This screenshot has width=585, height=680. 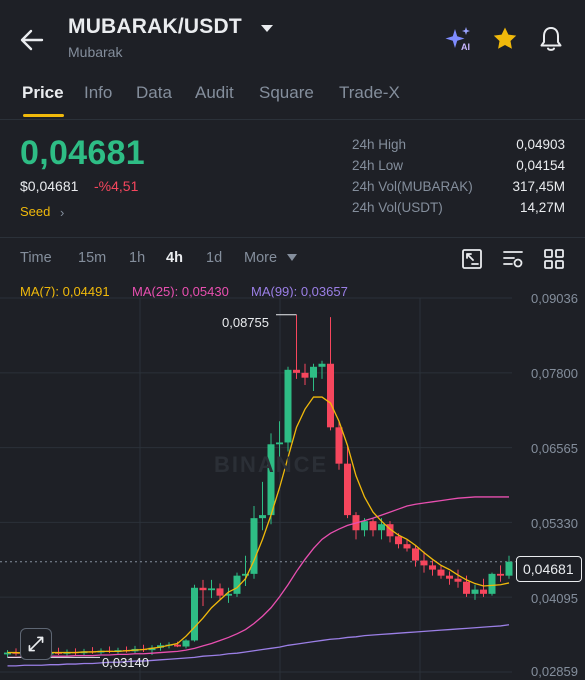 I want to click on high-marker-label: 0,08755, so click(x=245, y=322).